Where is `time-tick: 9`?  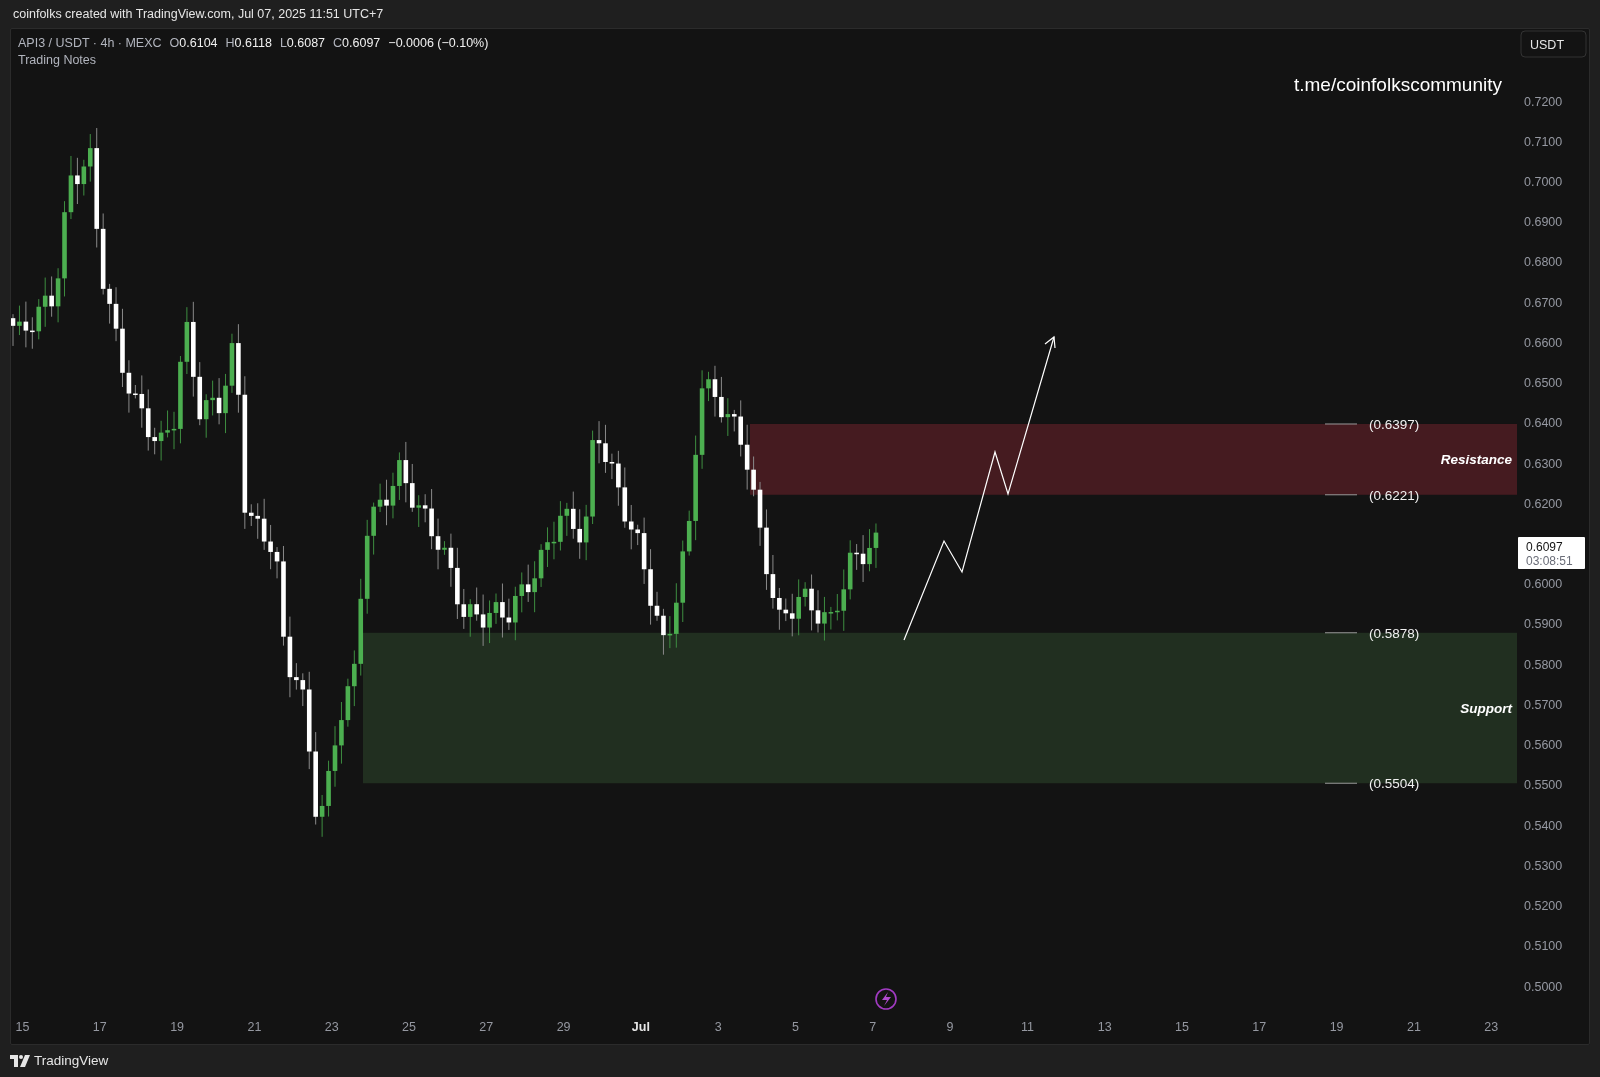 time-tick: 9 is located at coordinates (950, 1027).